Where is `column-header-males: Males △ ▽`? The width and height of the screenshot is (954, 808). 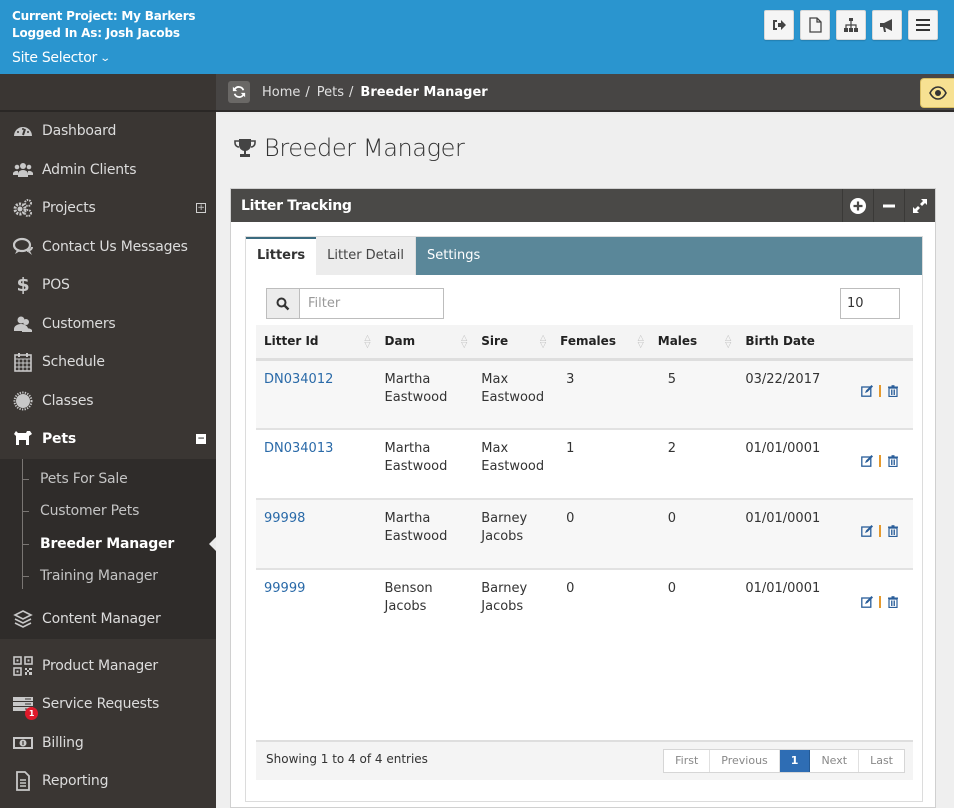
column-header-males: Males △ ▽ is located at coordinates (694, 342).